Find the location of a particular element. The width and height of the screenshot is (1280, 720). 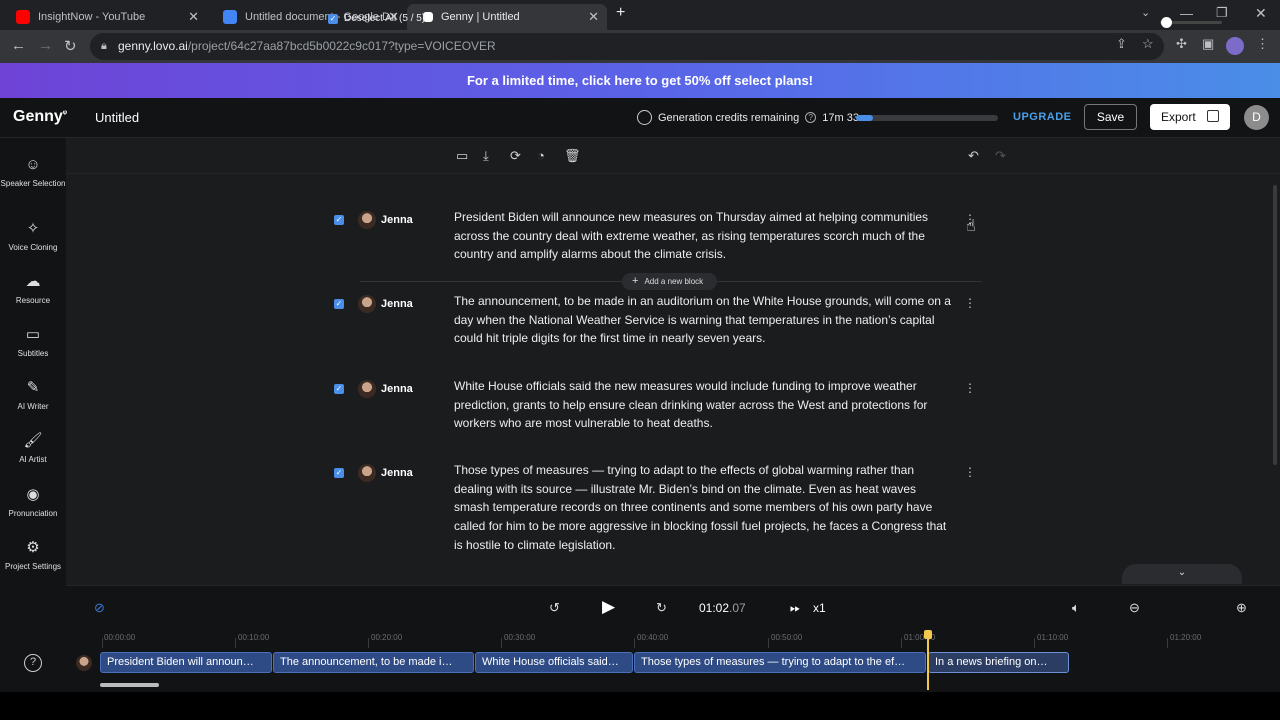

sidebar-item-label: Project Settings is located at coordinates (33, 566).